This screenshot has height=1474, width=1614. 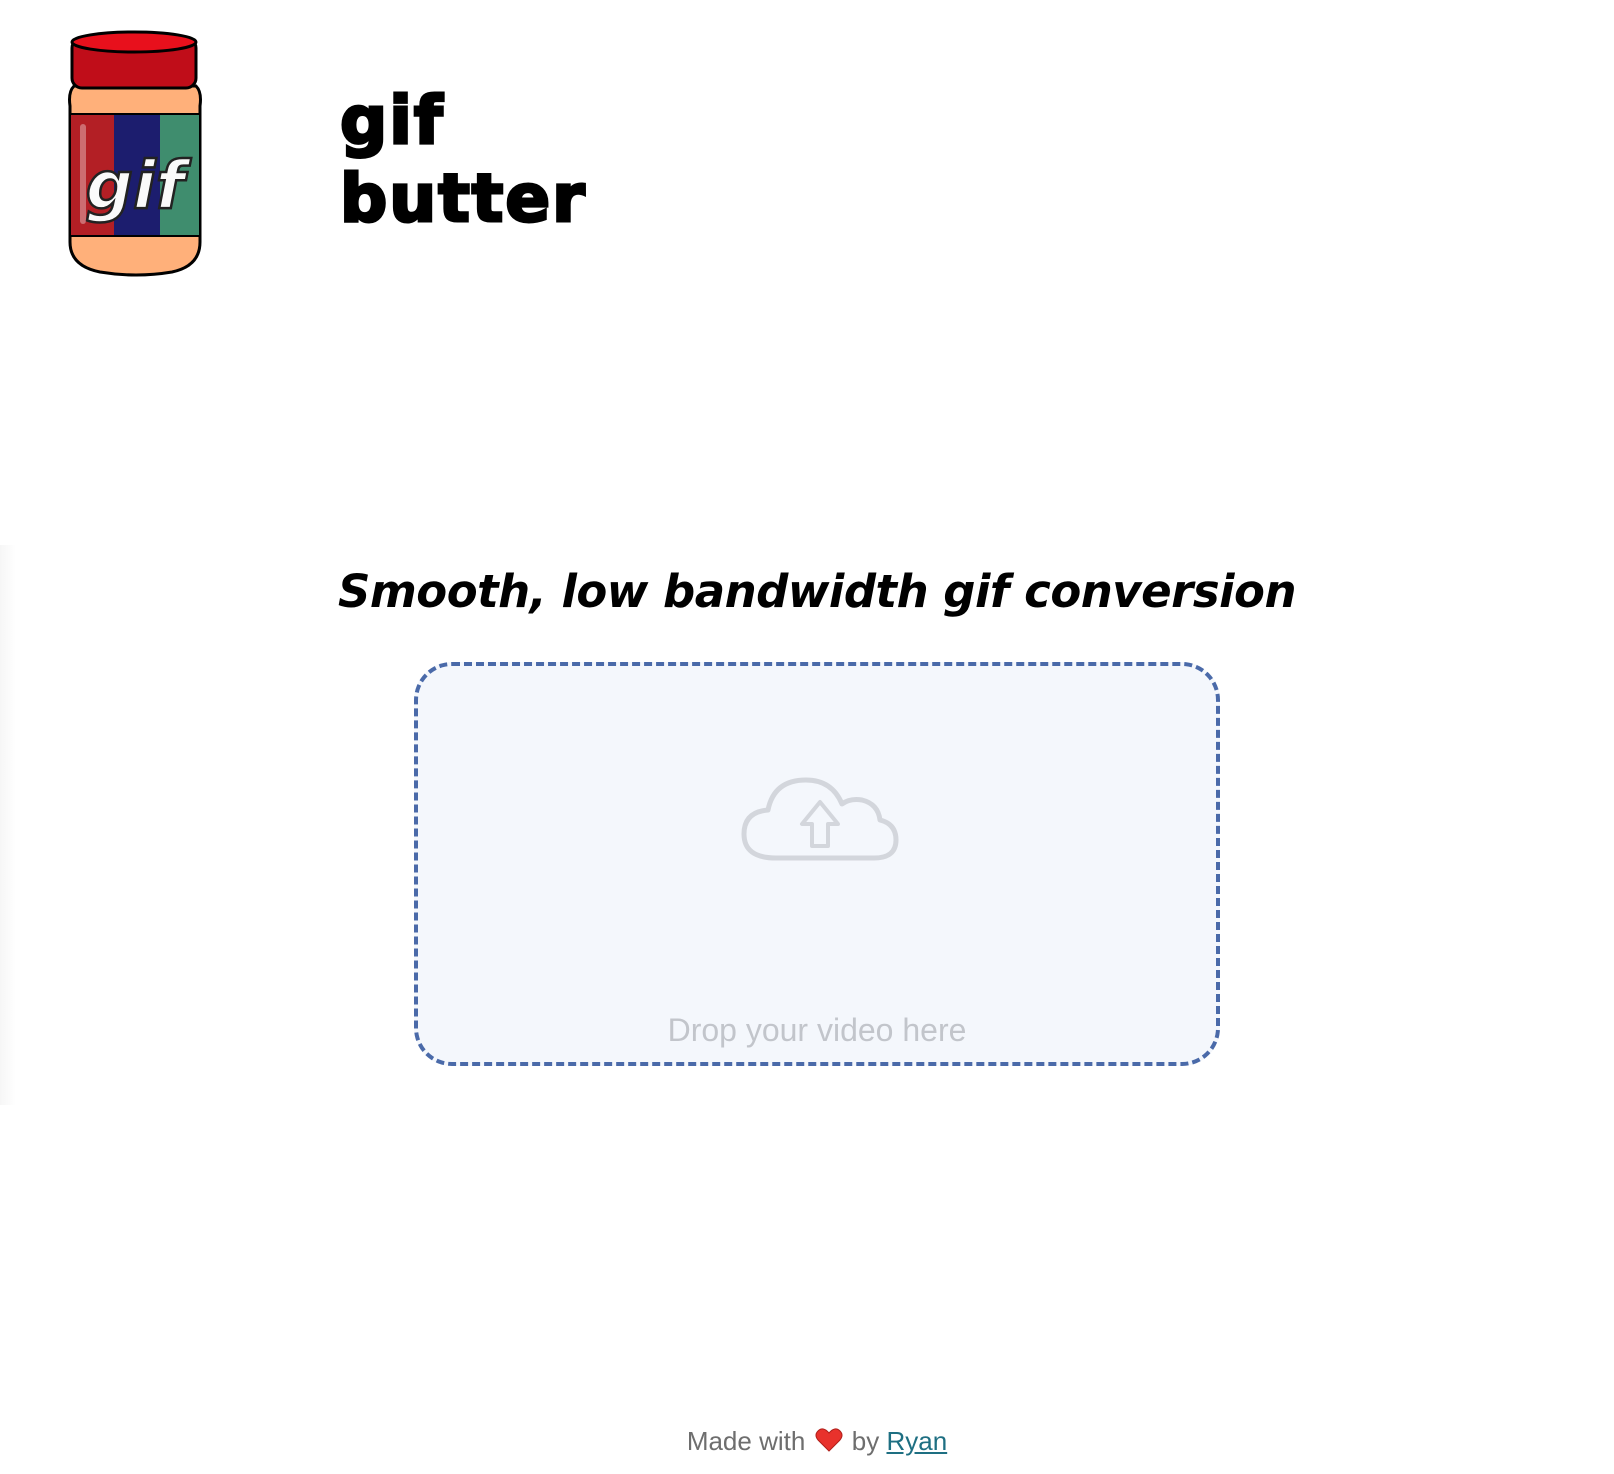 I want to click on author-link: Ryan, so click(x=916, y=1441).